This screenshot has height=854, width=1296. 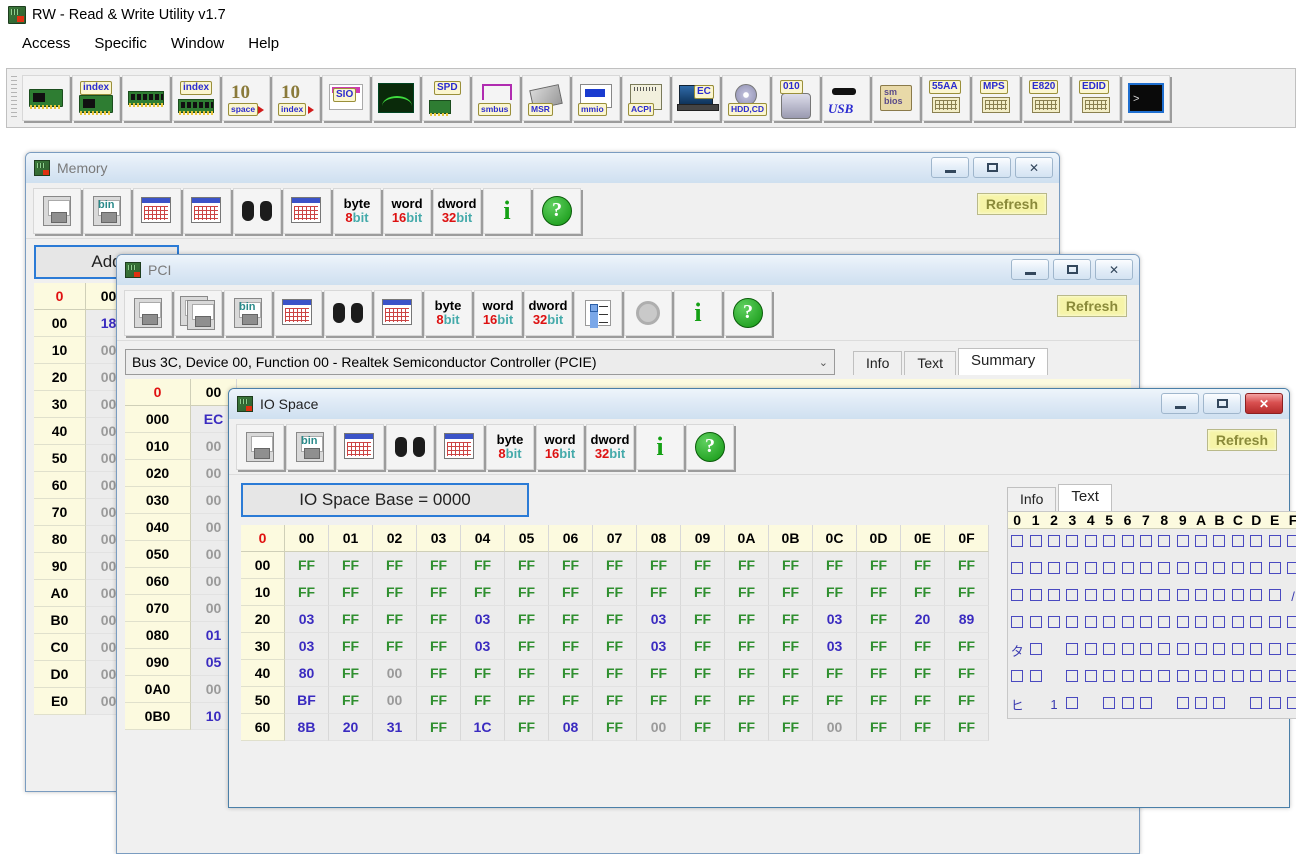 I want to click on memory-window-titlebar: Memory ✕, so click(x=542, y=168).